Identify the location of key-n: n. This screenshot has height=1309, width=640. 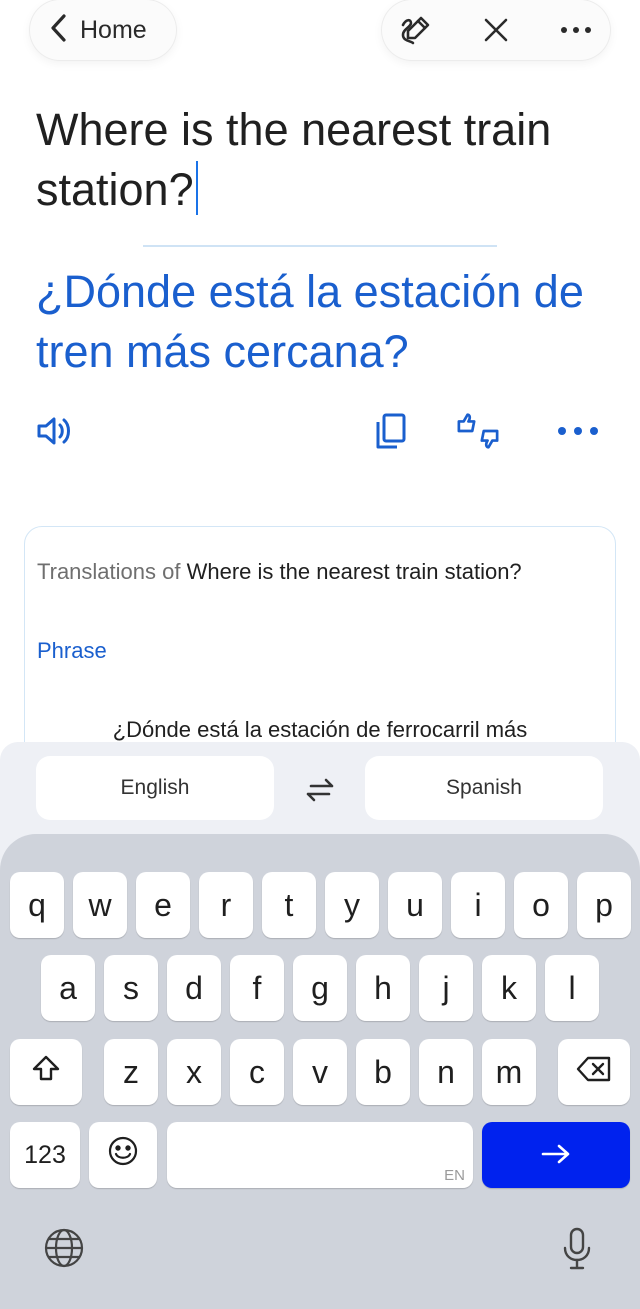
(446, 1072).